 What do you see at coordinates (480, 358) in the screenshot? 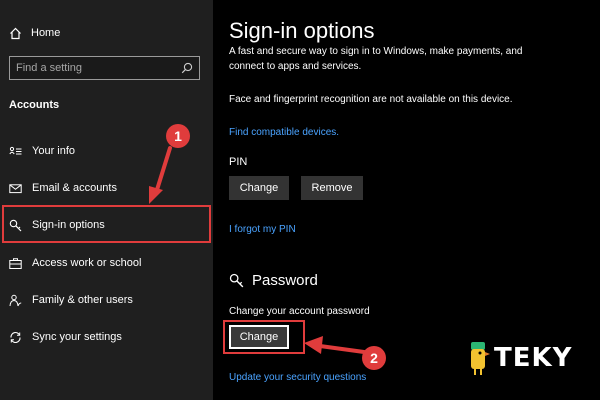
I see `bird-mascot-icon` at bounding box center [480, 358].